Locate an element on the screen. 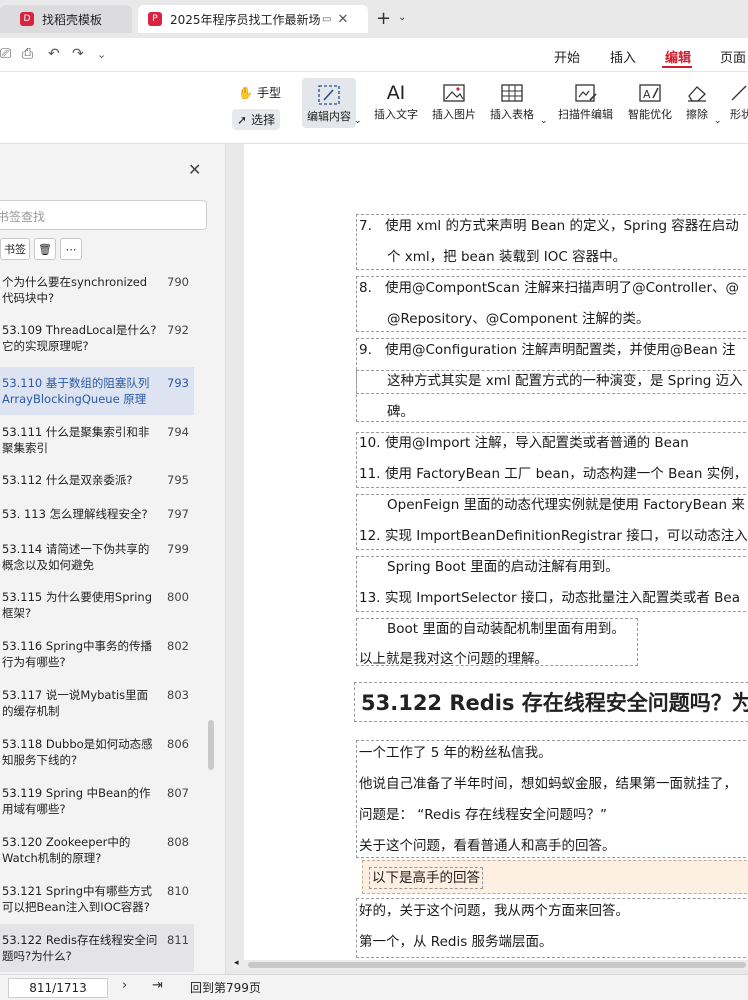 The width and height of the screenshot is (748, 1000). image-icon is located at coordinates (454, 93).